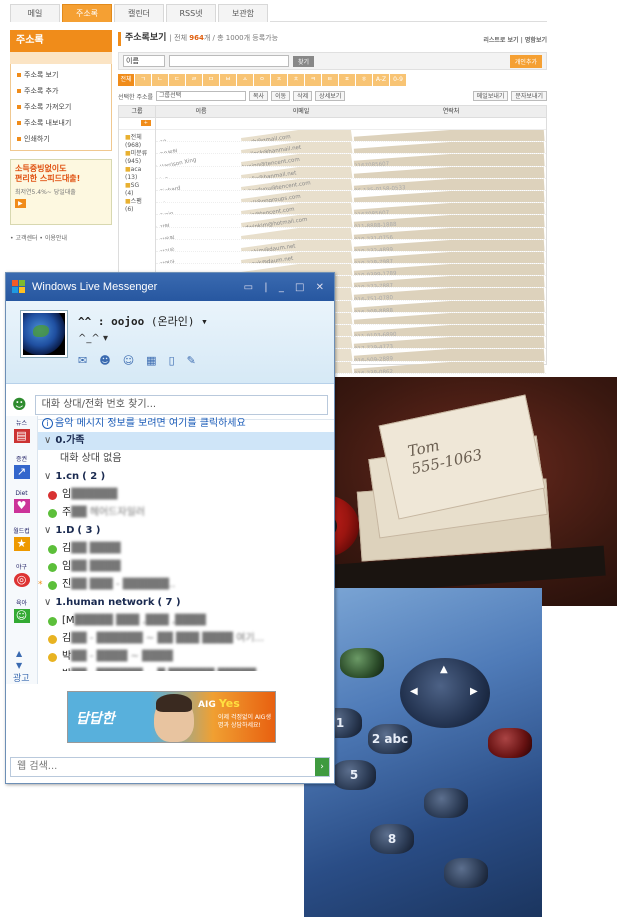  I want to click on alpha-tab: 0-9, so click(398, 80).